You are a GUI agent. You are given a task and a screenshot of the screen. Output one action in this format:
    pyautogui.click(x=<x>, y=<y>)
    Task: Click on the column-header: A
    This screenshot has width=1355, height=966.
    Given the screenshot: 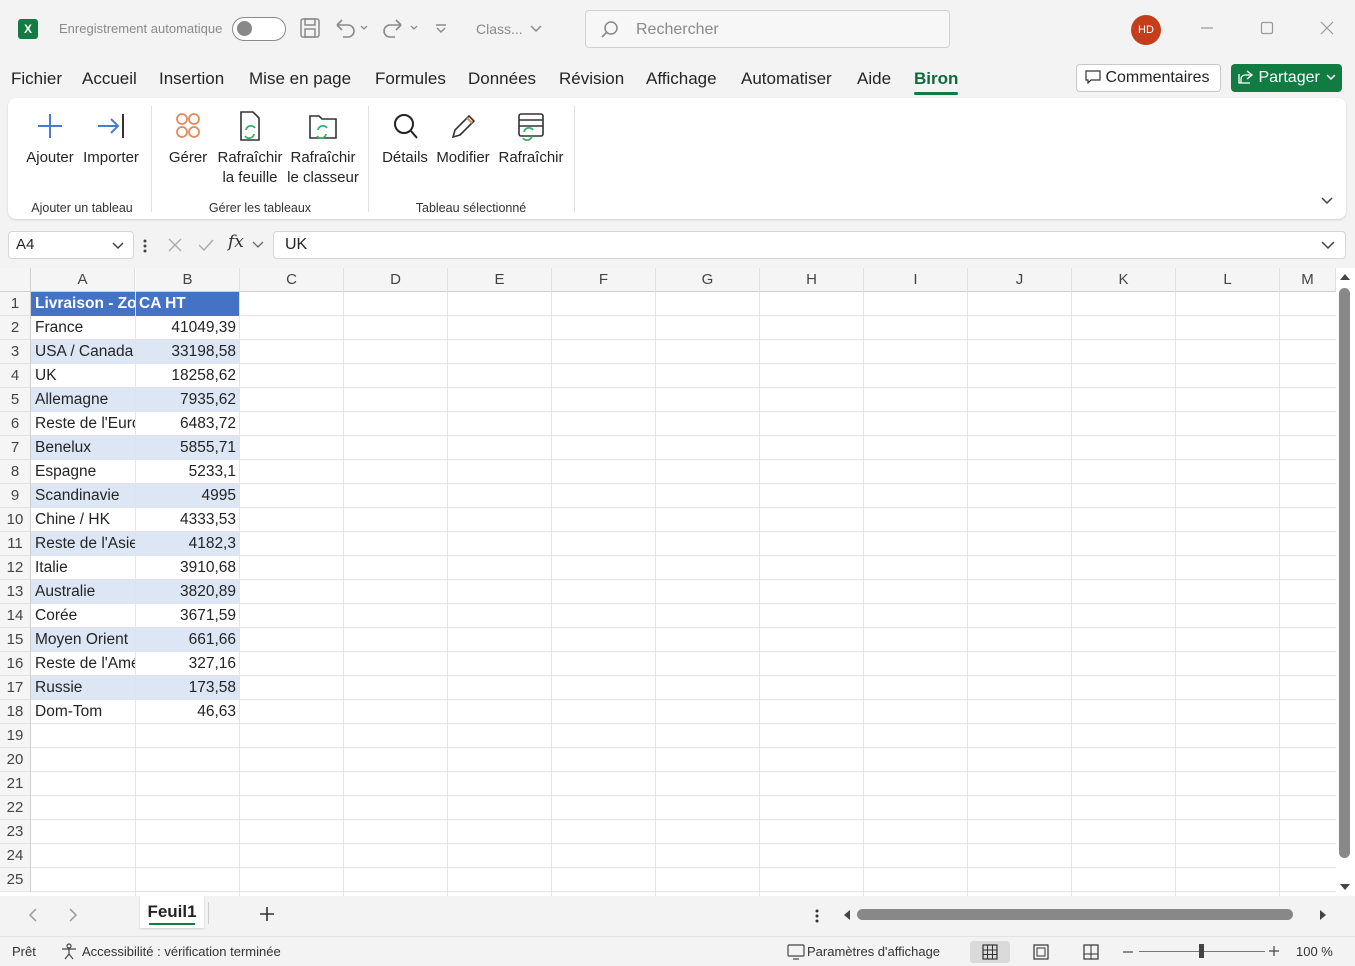 What is the action you would take?
    pyautogui.click(x=83, y=280)
    